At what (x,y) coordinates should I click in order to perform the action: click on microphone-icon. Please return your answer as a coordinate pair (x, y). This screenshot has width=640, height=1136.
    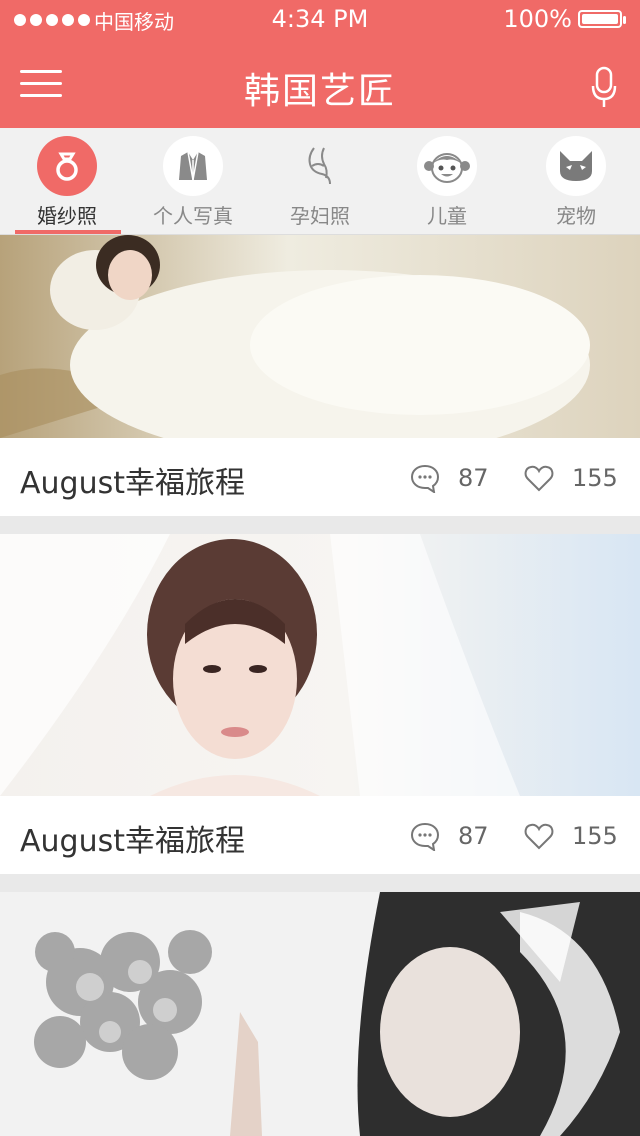
    Looking at the image, I should click on (604, 88).